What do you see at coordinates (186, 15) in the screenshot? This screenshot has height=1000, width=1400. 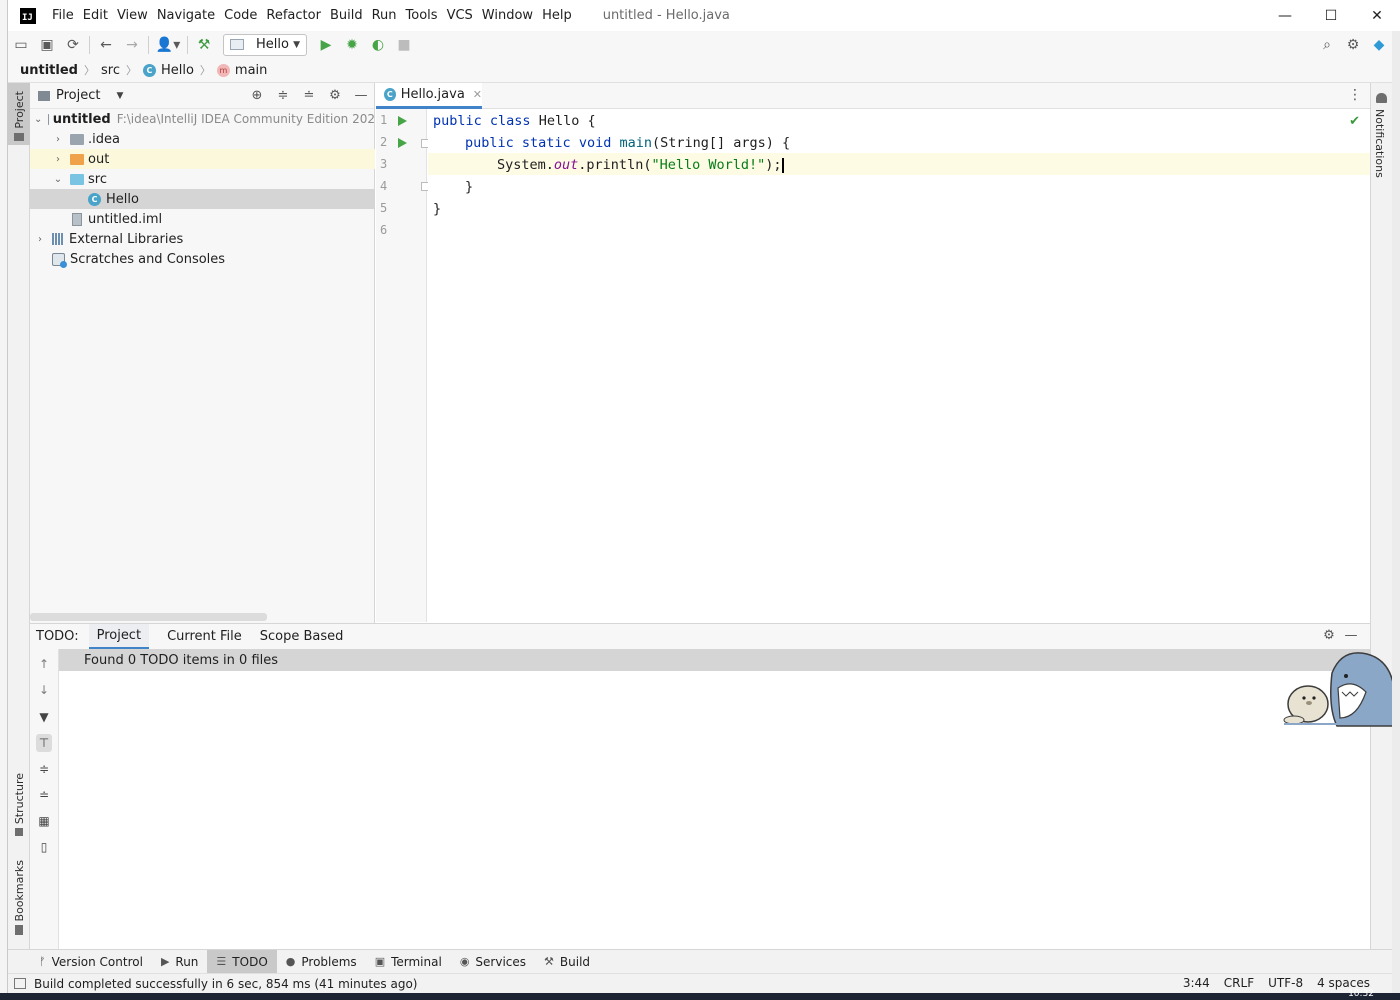 I see `menu-navigate: Navigate` at bounding box center [186, 15].